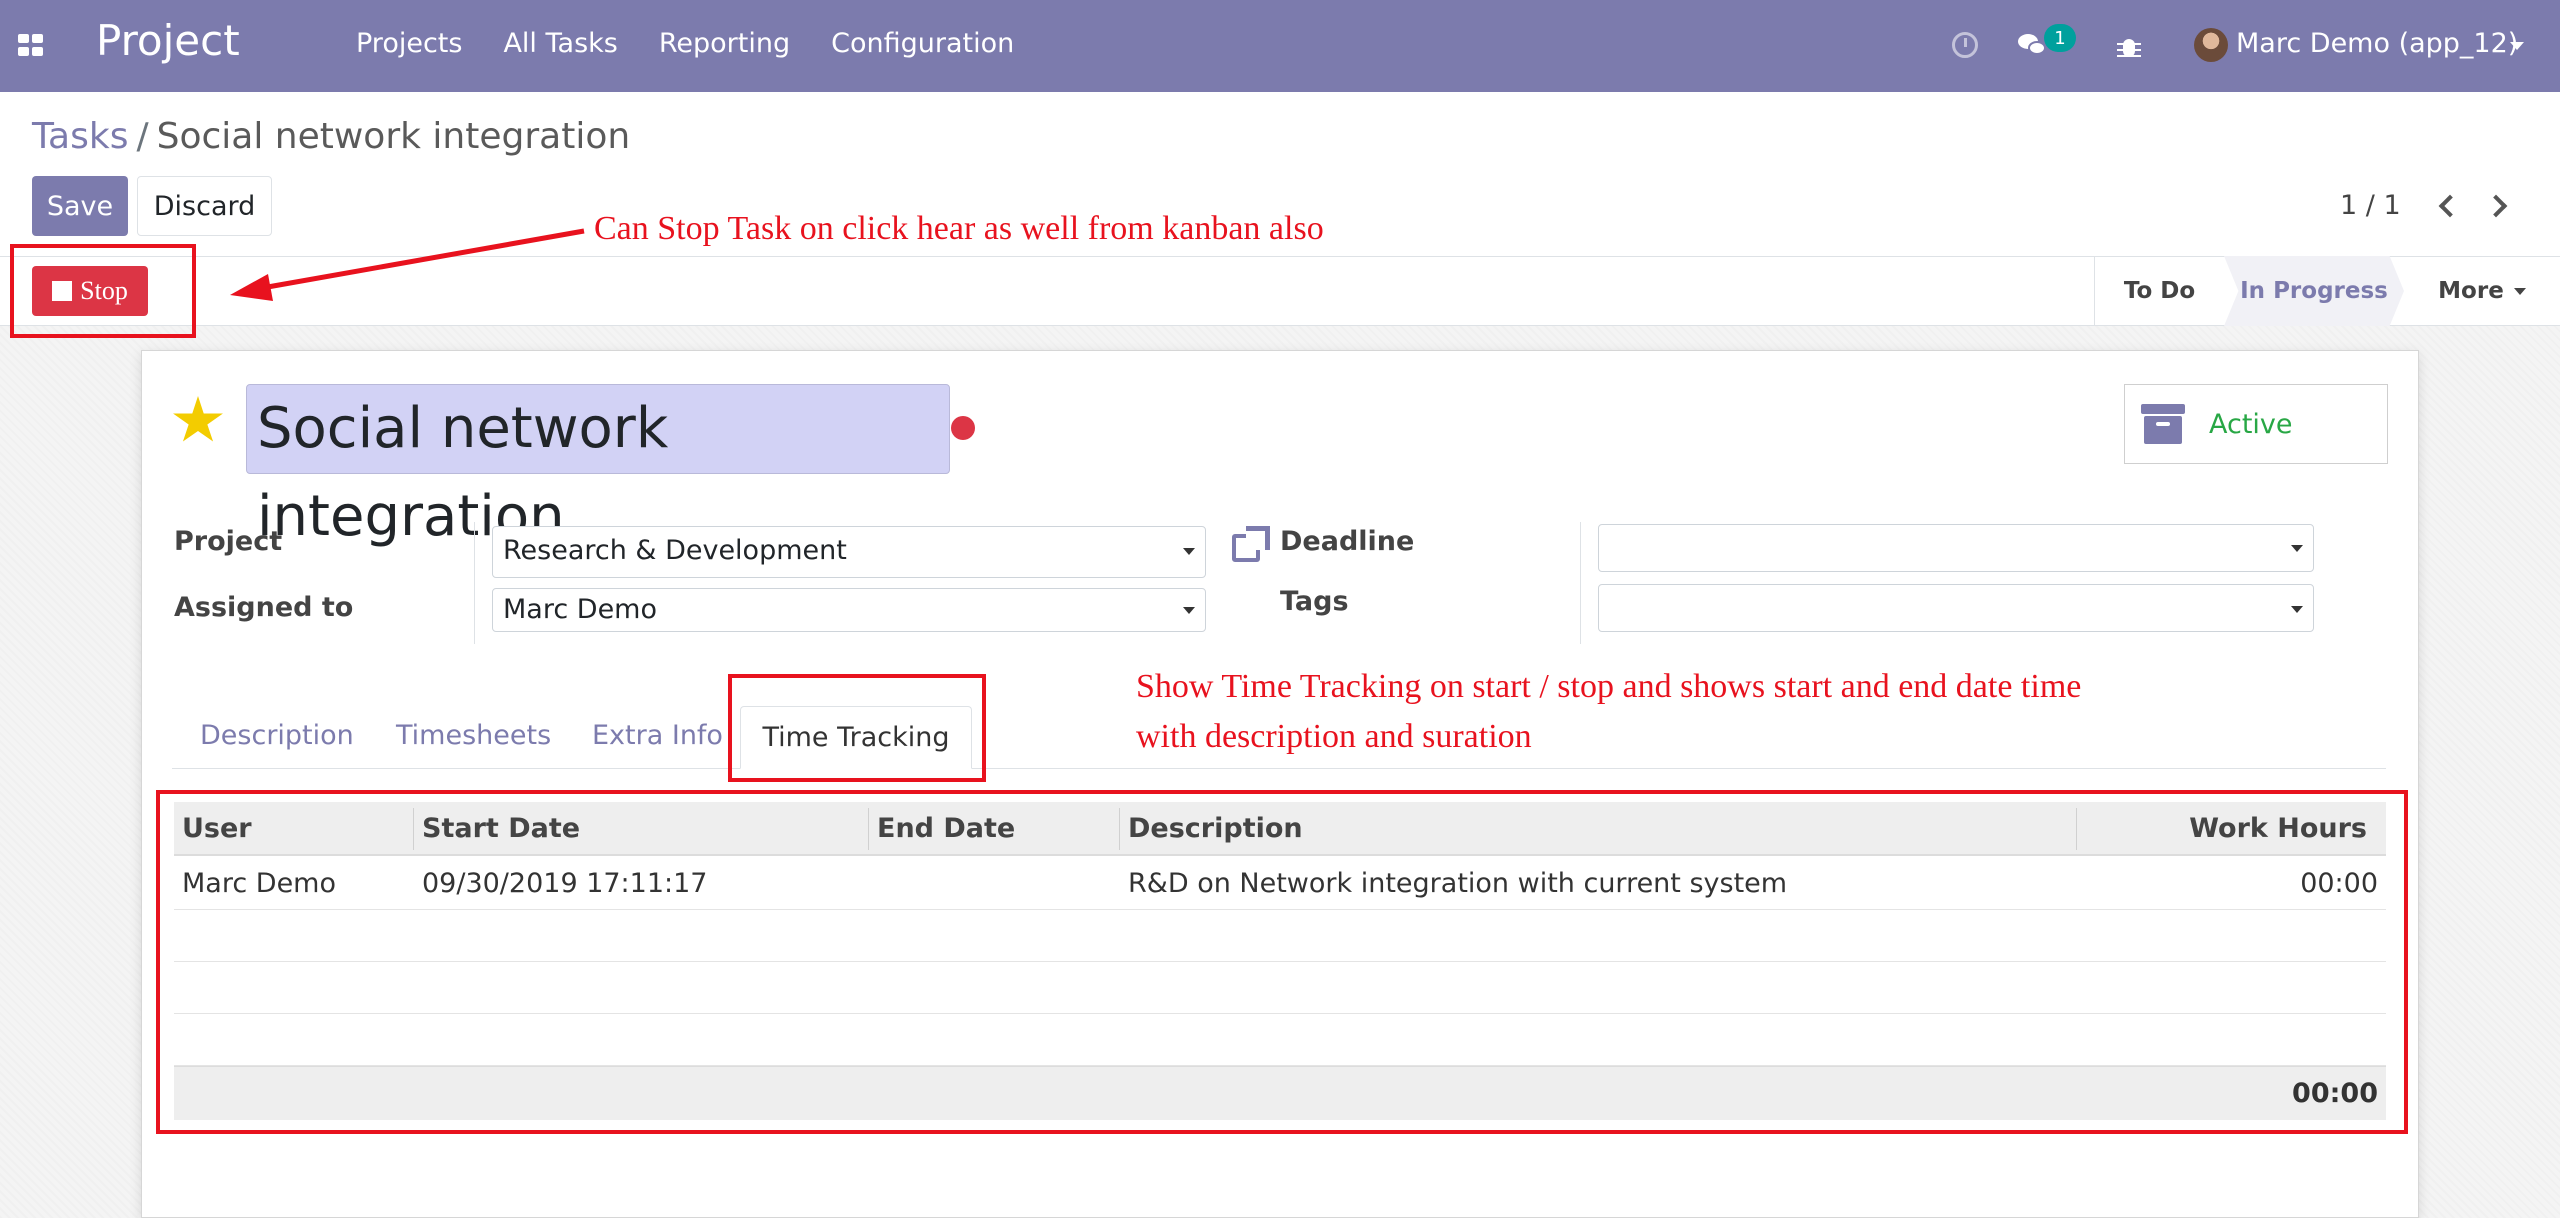  I want to click on assigned-to-value: Marc Demo, so click(580, 609).